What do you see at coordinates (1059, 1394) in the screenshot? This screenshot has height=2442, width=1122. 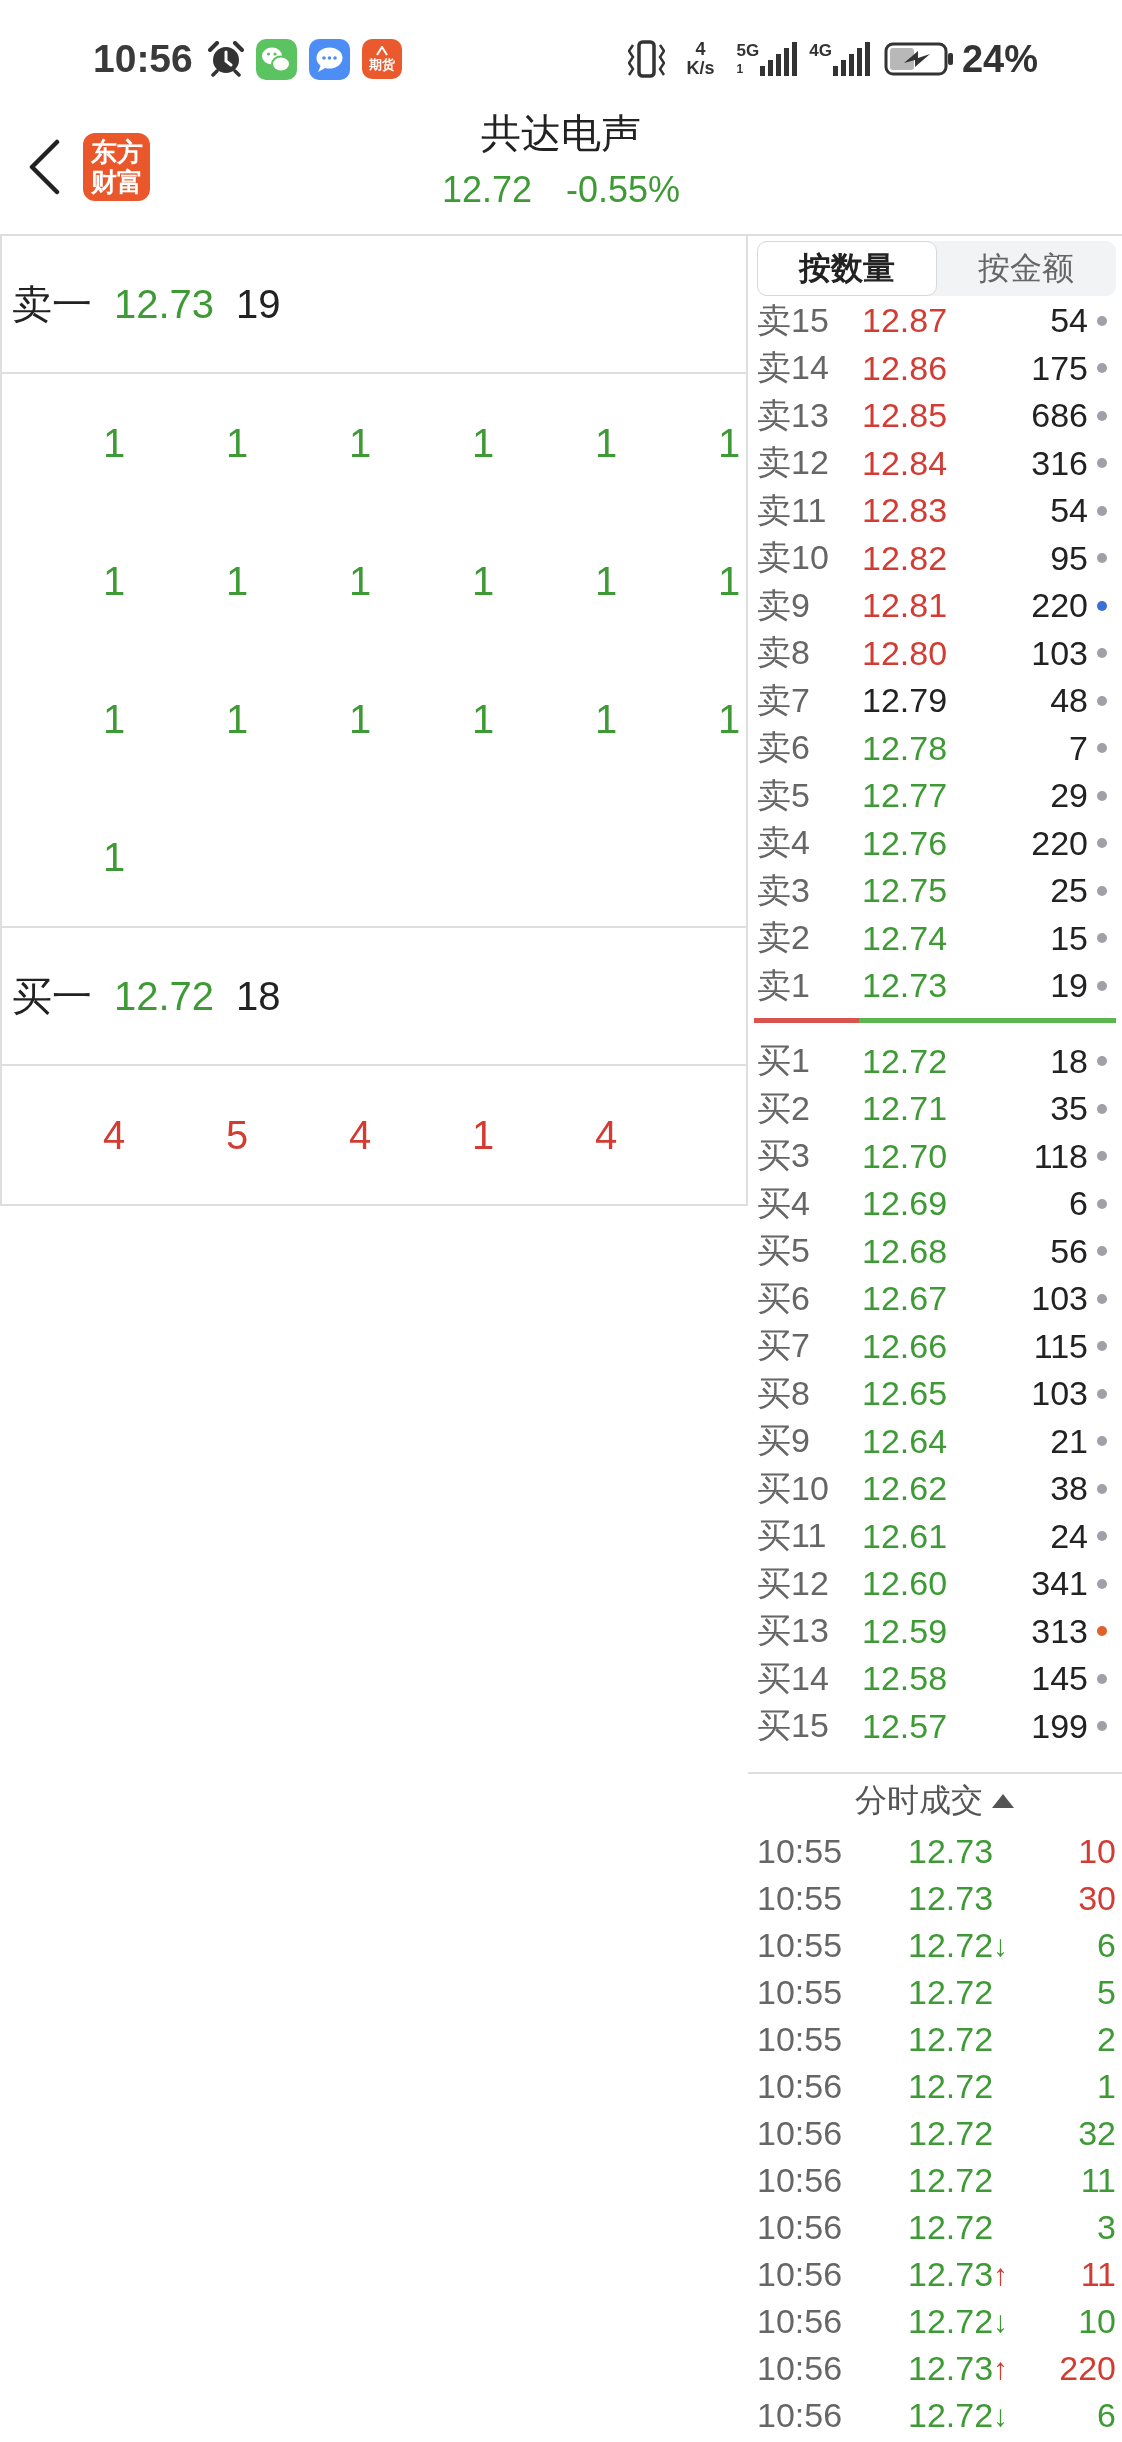 I see `volume-text: 103` at bounding box center [1059, 1394].